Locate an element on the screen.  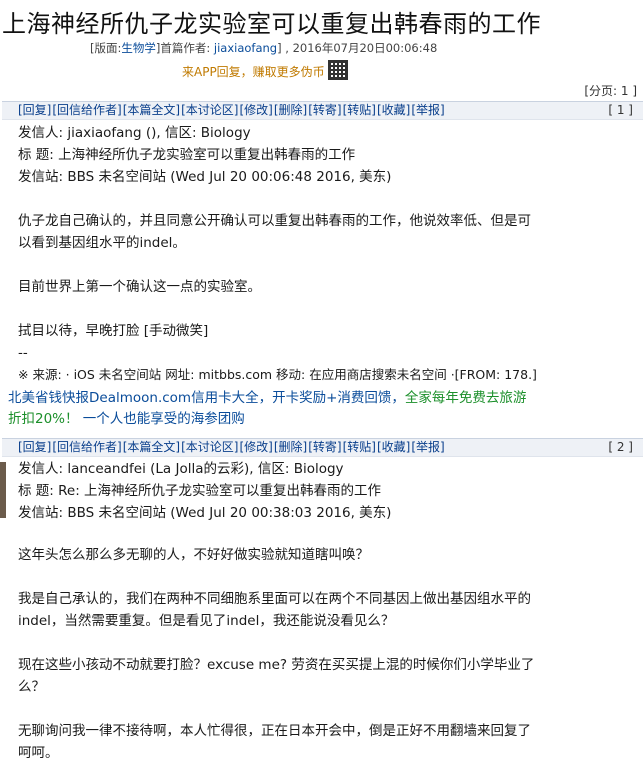
post-line: 么？ is located at coordinates (31, 687).